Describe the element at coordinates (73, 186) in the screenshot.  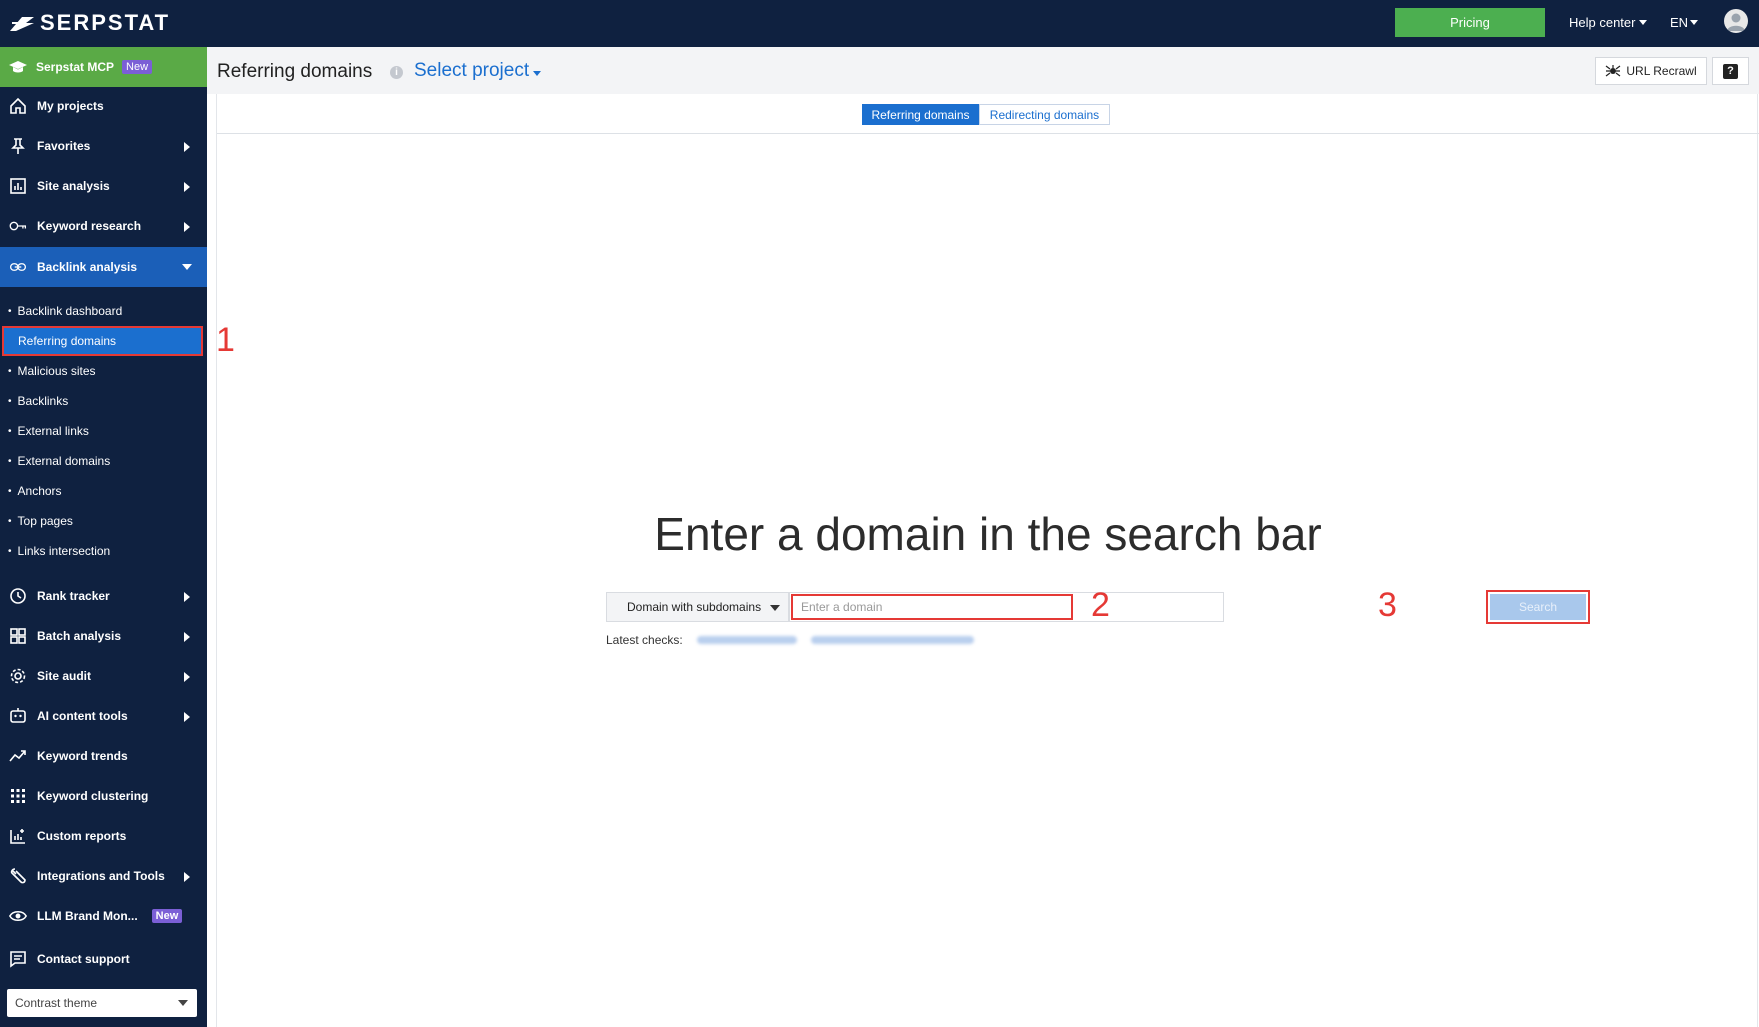
I see `sidebar-item-label: Site analysis` at that location.